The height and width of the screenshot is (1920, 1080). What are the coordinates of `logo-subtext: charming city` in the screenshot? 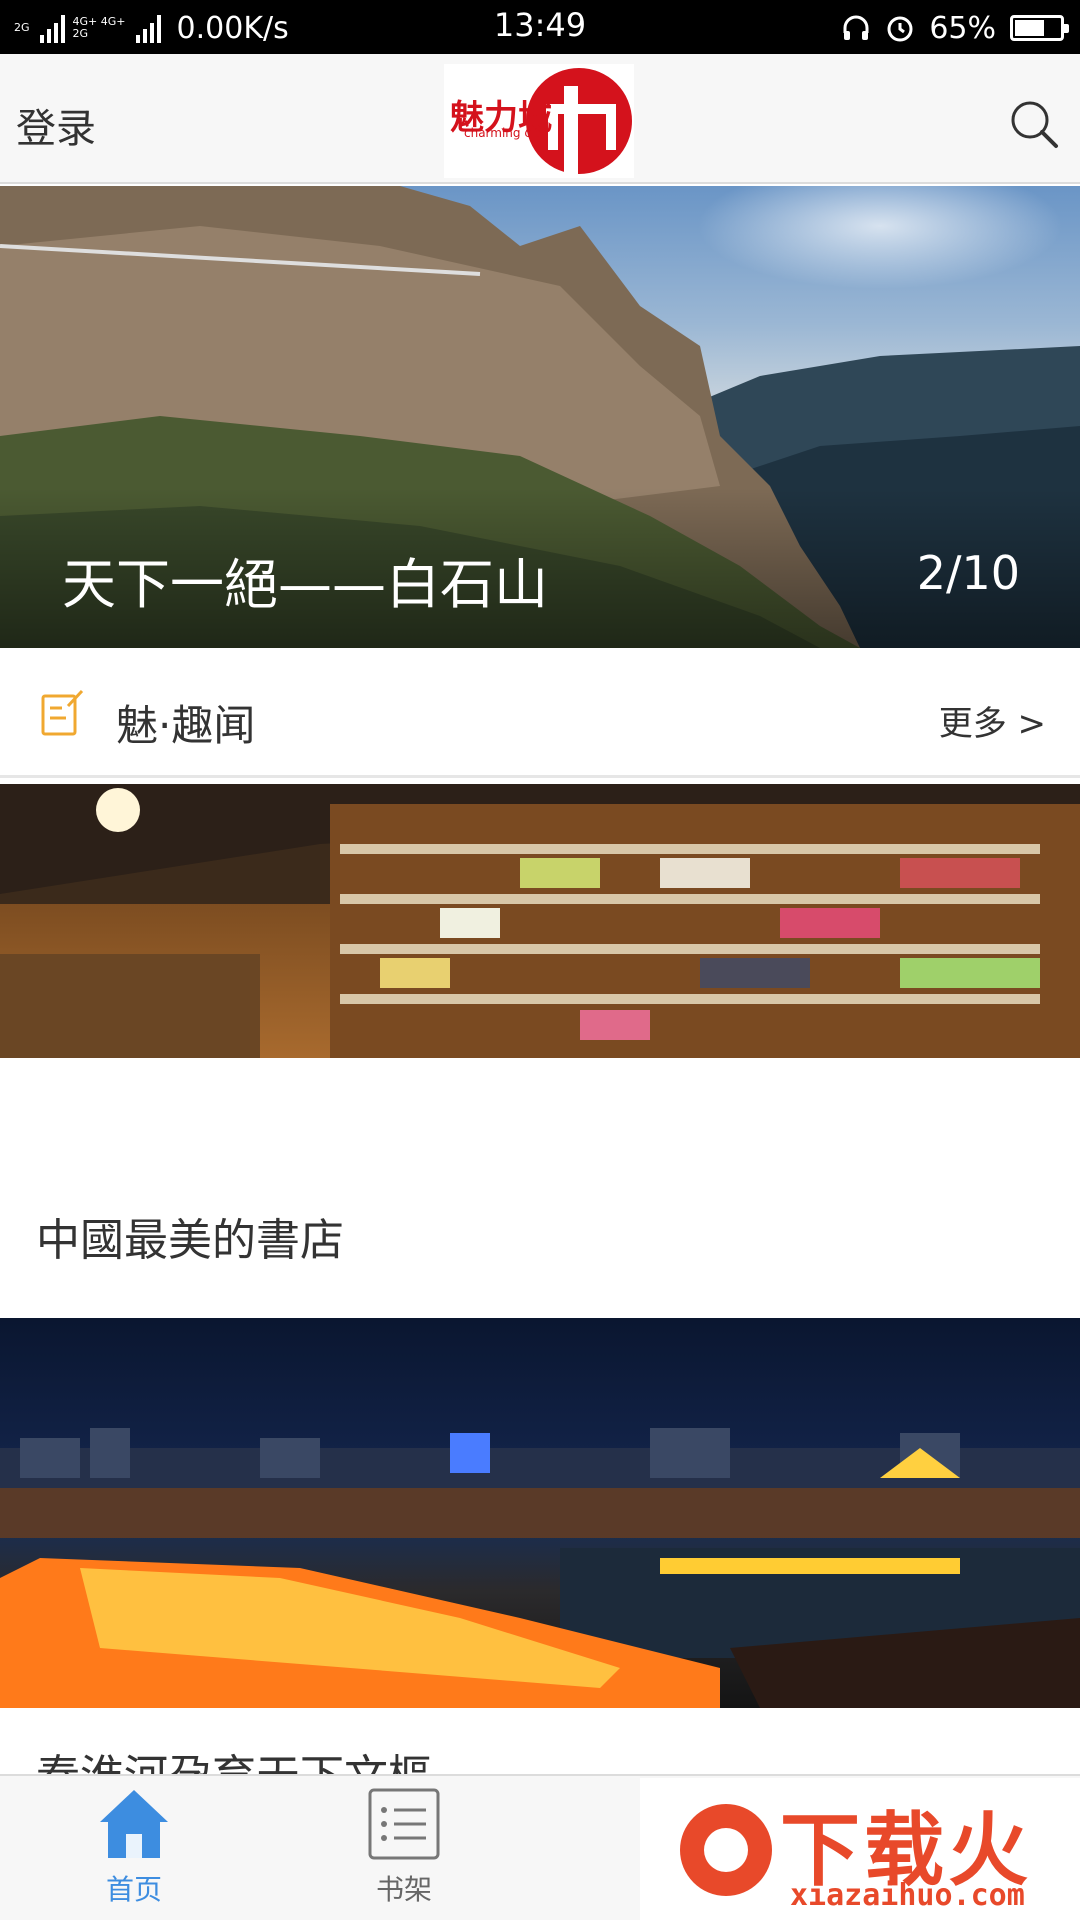 It's located at (505, 133).